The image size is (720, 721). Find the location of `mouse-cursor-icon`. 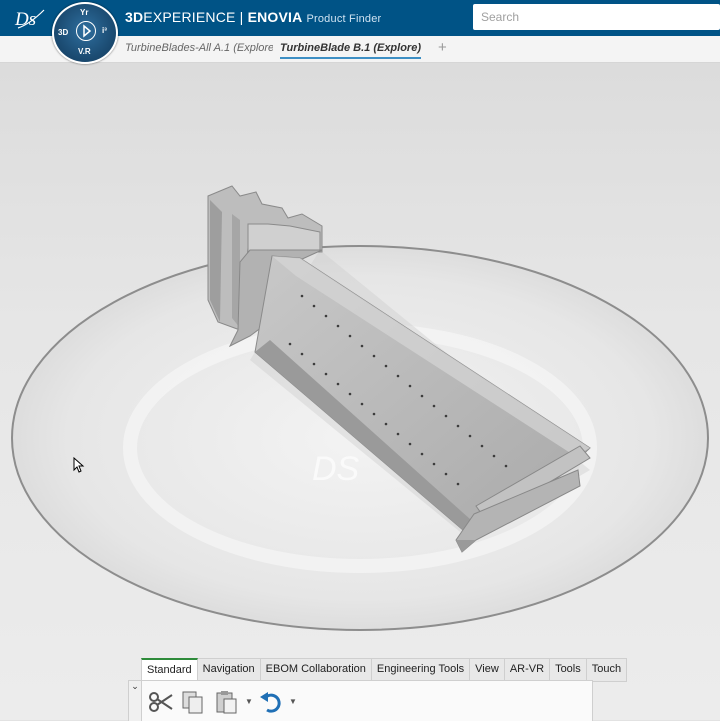

mouse-cursor-icon is located at coordinates (79, 465).